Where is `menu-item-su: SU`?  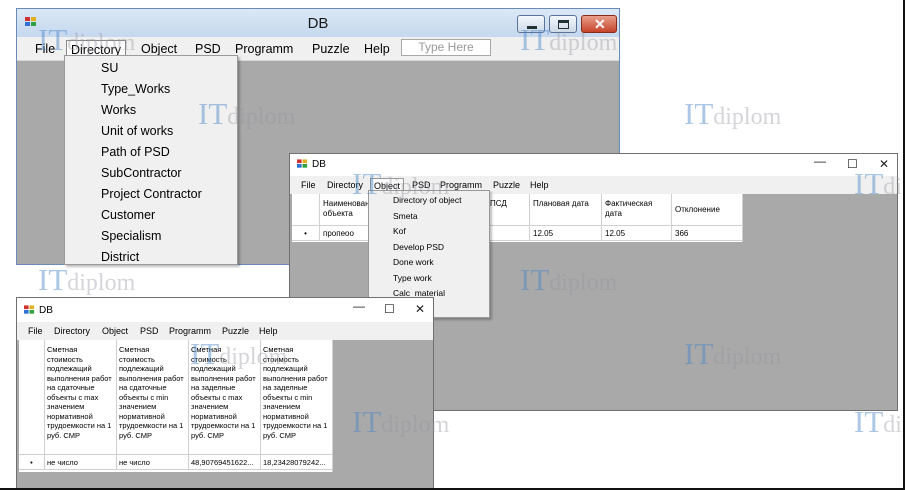
menu-item-su: SU is located at coordinates (109, 68).